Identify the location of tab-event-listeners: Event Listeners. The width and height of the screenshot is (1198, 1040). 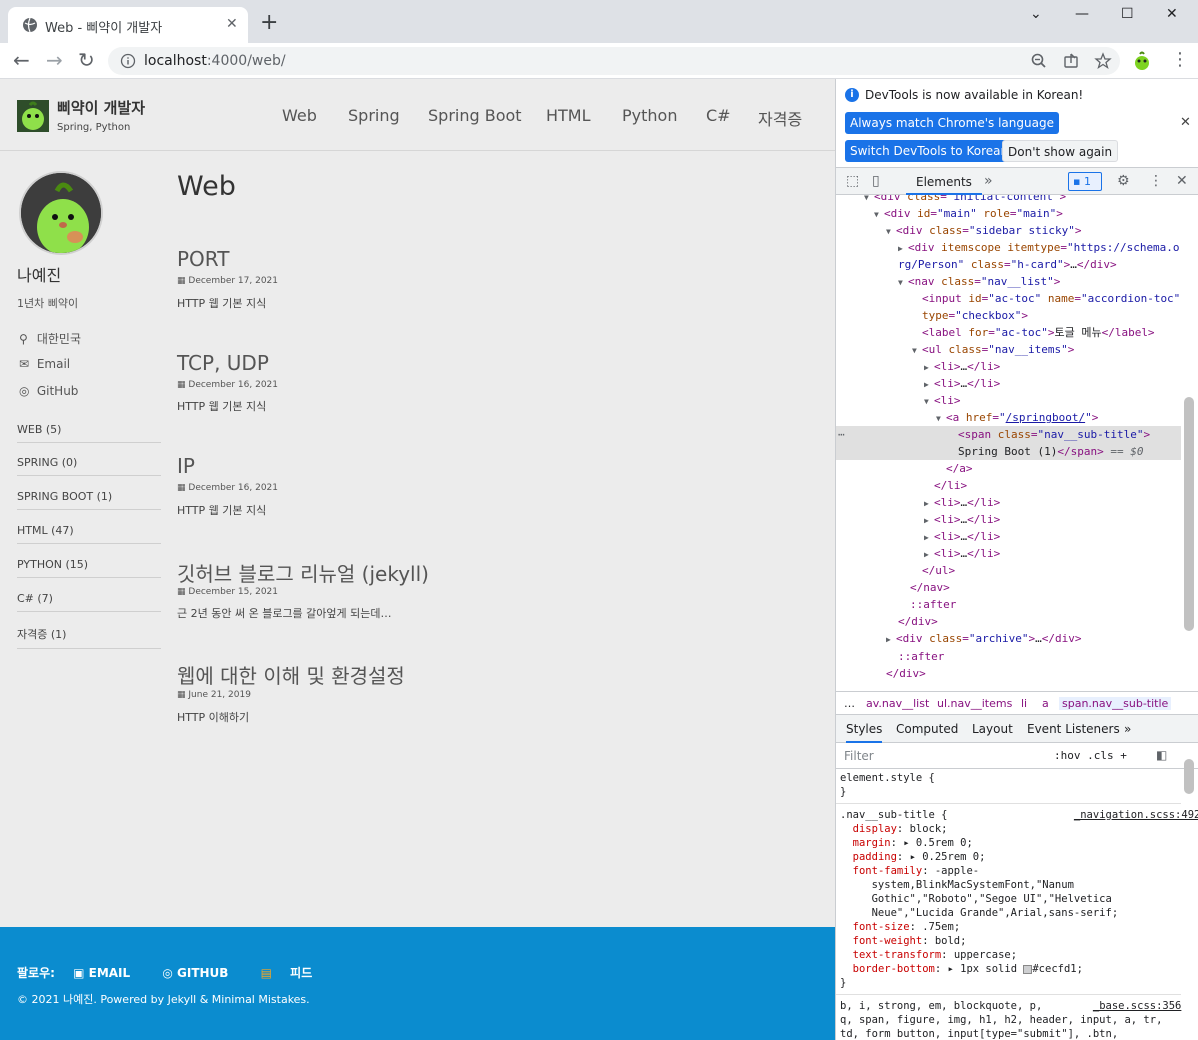
(1073, 729).